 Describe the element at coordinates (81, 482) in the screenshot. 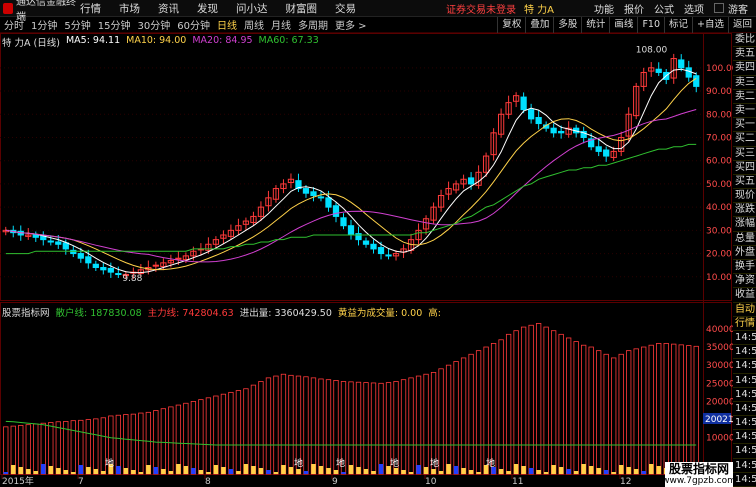

I see `x-axis-label: 7` at that location.